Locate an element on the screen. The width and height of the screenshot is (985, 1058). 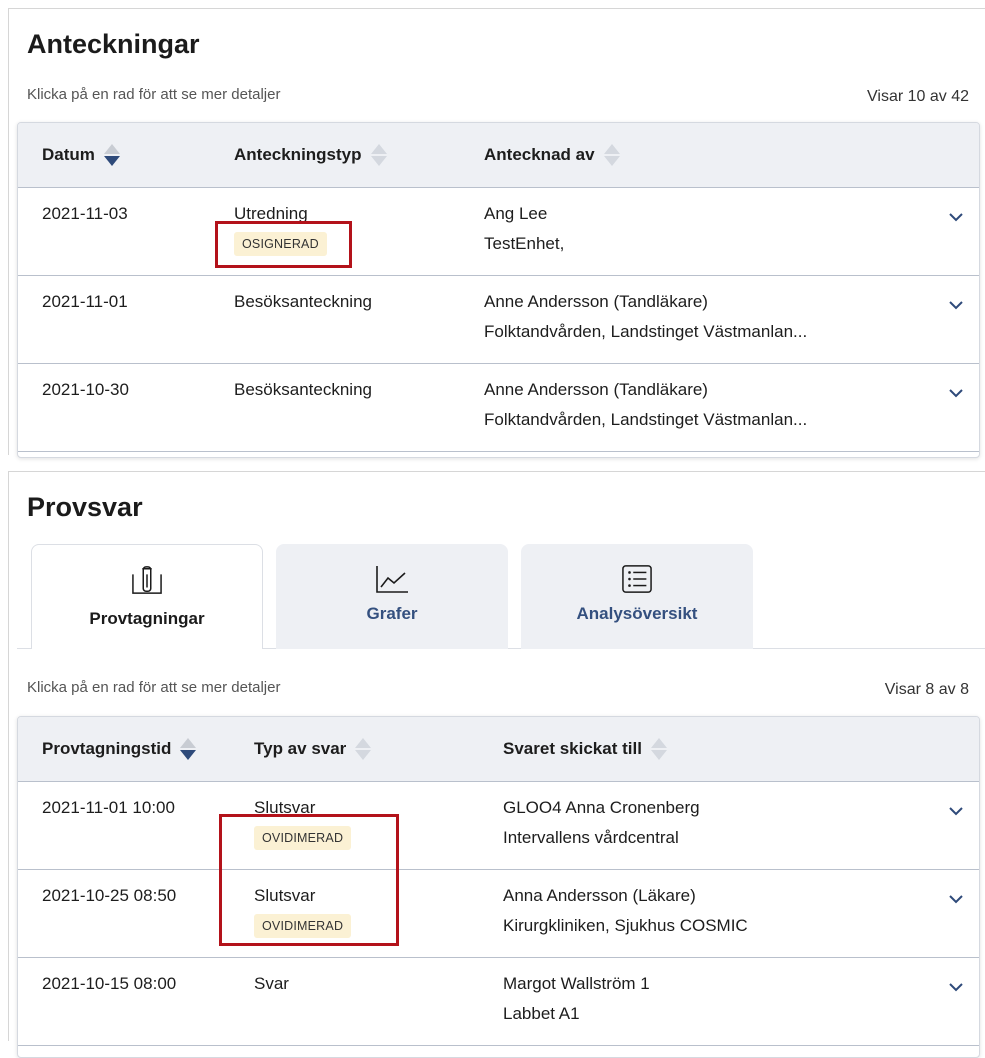
line-chart-icon is located at coordinates (392, 579).